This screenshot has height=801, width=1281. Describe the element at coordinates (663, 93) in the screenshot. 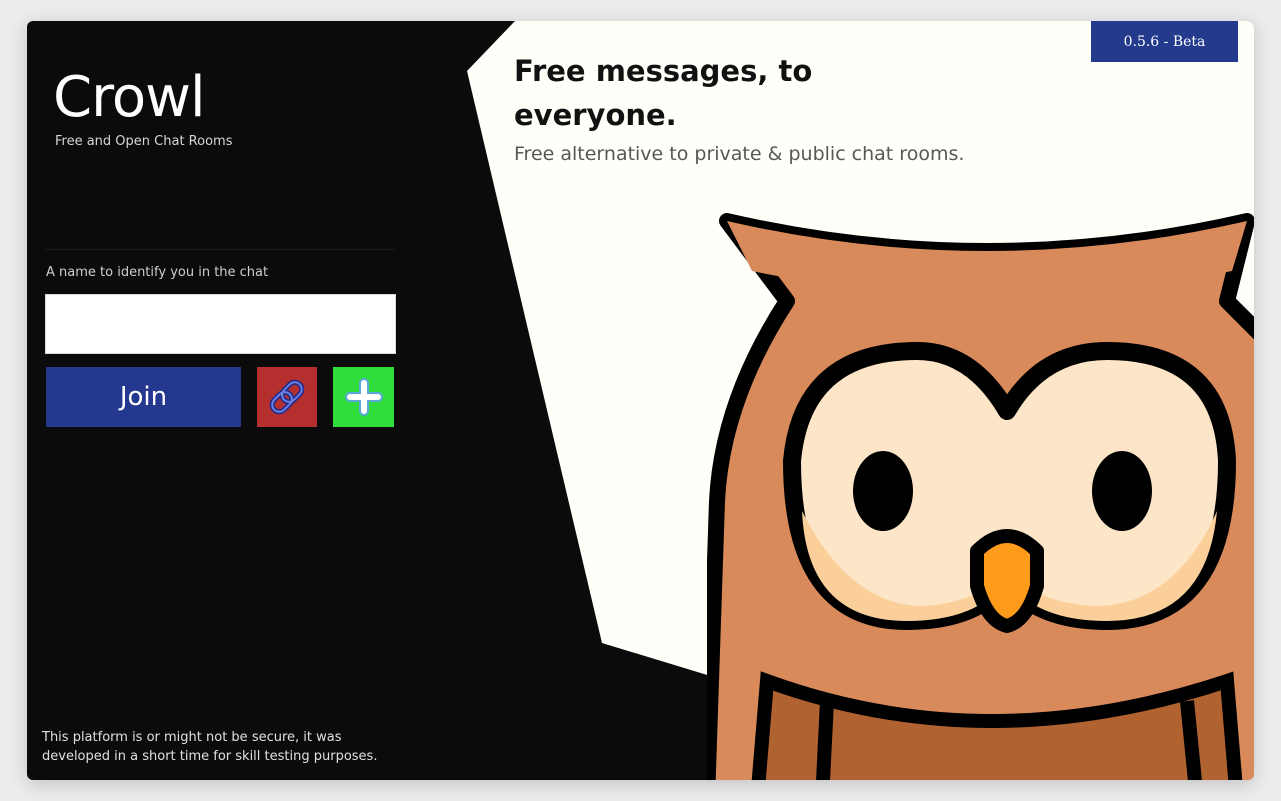

I see `hero-heading: Free messages, to everyone.` at that location.